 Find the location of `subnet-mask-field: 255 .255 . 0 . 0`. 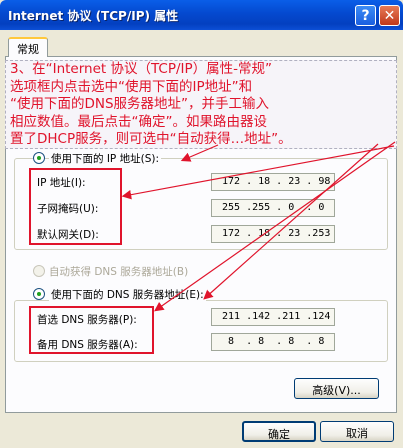

subnet-mask-field: 255 .255 . 0 . 0 is located at coordinates (273, 208).